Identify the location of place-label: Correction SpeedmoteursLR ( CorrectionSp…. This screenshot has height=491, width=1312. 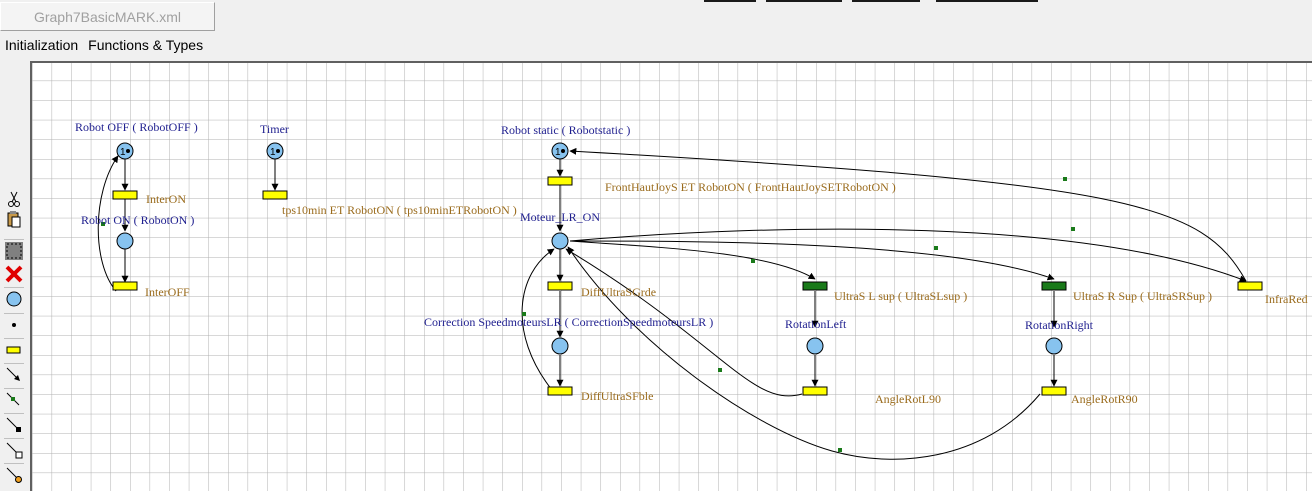
(568, 322).